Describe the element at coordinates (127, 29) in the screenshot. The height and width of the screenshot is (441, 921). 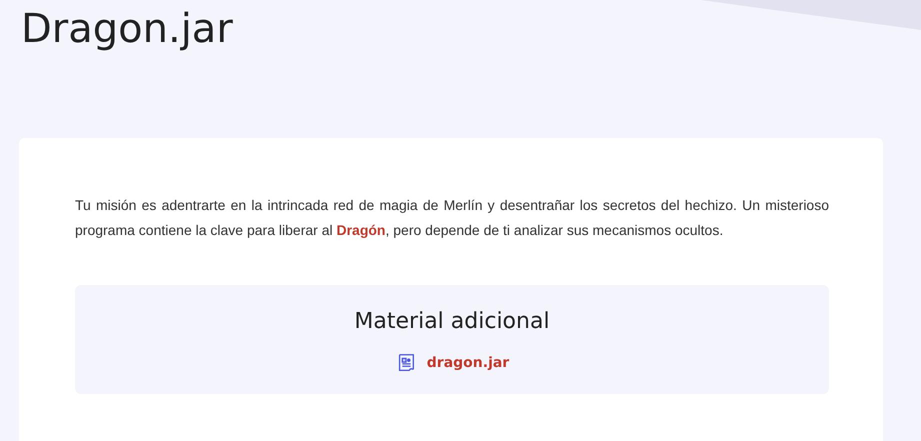
I see `page-title: Dragon.jar` at that location.